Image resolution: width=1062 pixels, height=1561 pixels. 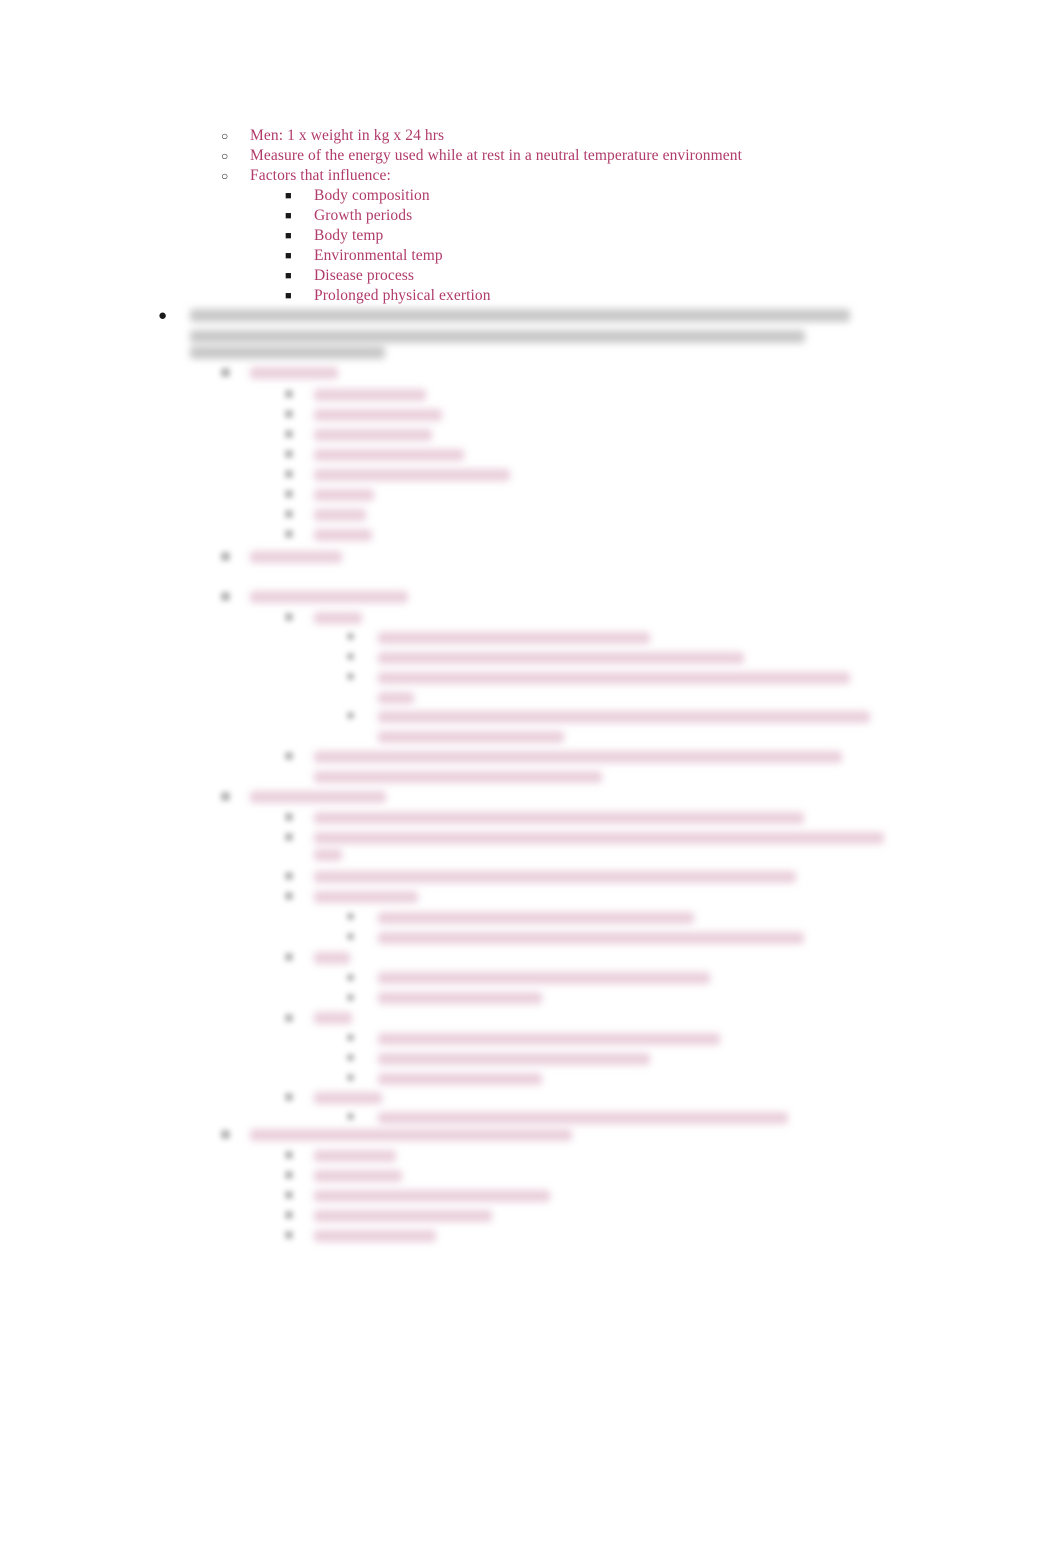 What do you see at coordinates (349, 235) in the screenshot?
I see `outline-item-label: Body temp` at bounding box center [349, 235].